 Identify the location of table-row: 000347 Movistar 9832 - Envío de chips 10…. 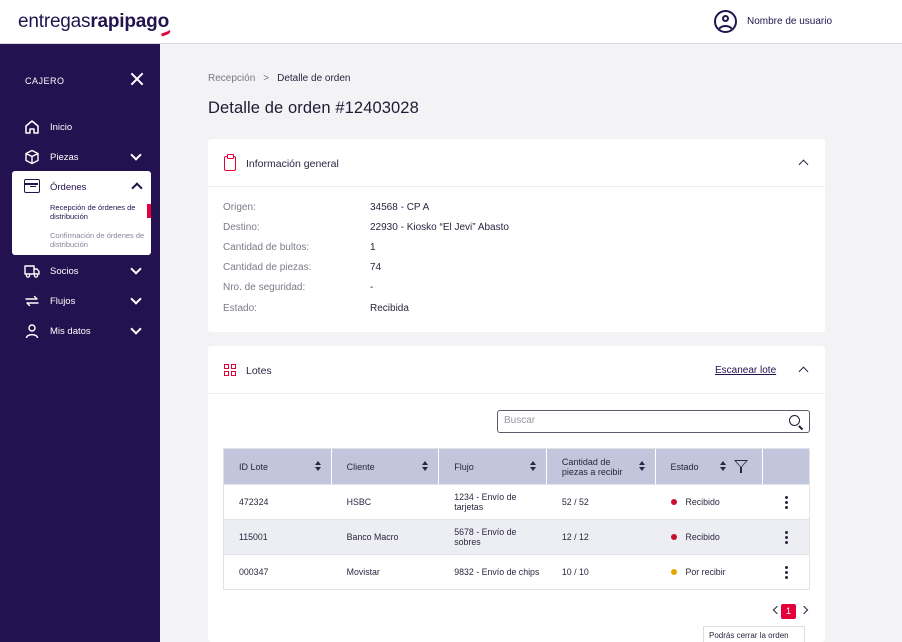
(516, 571).